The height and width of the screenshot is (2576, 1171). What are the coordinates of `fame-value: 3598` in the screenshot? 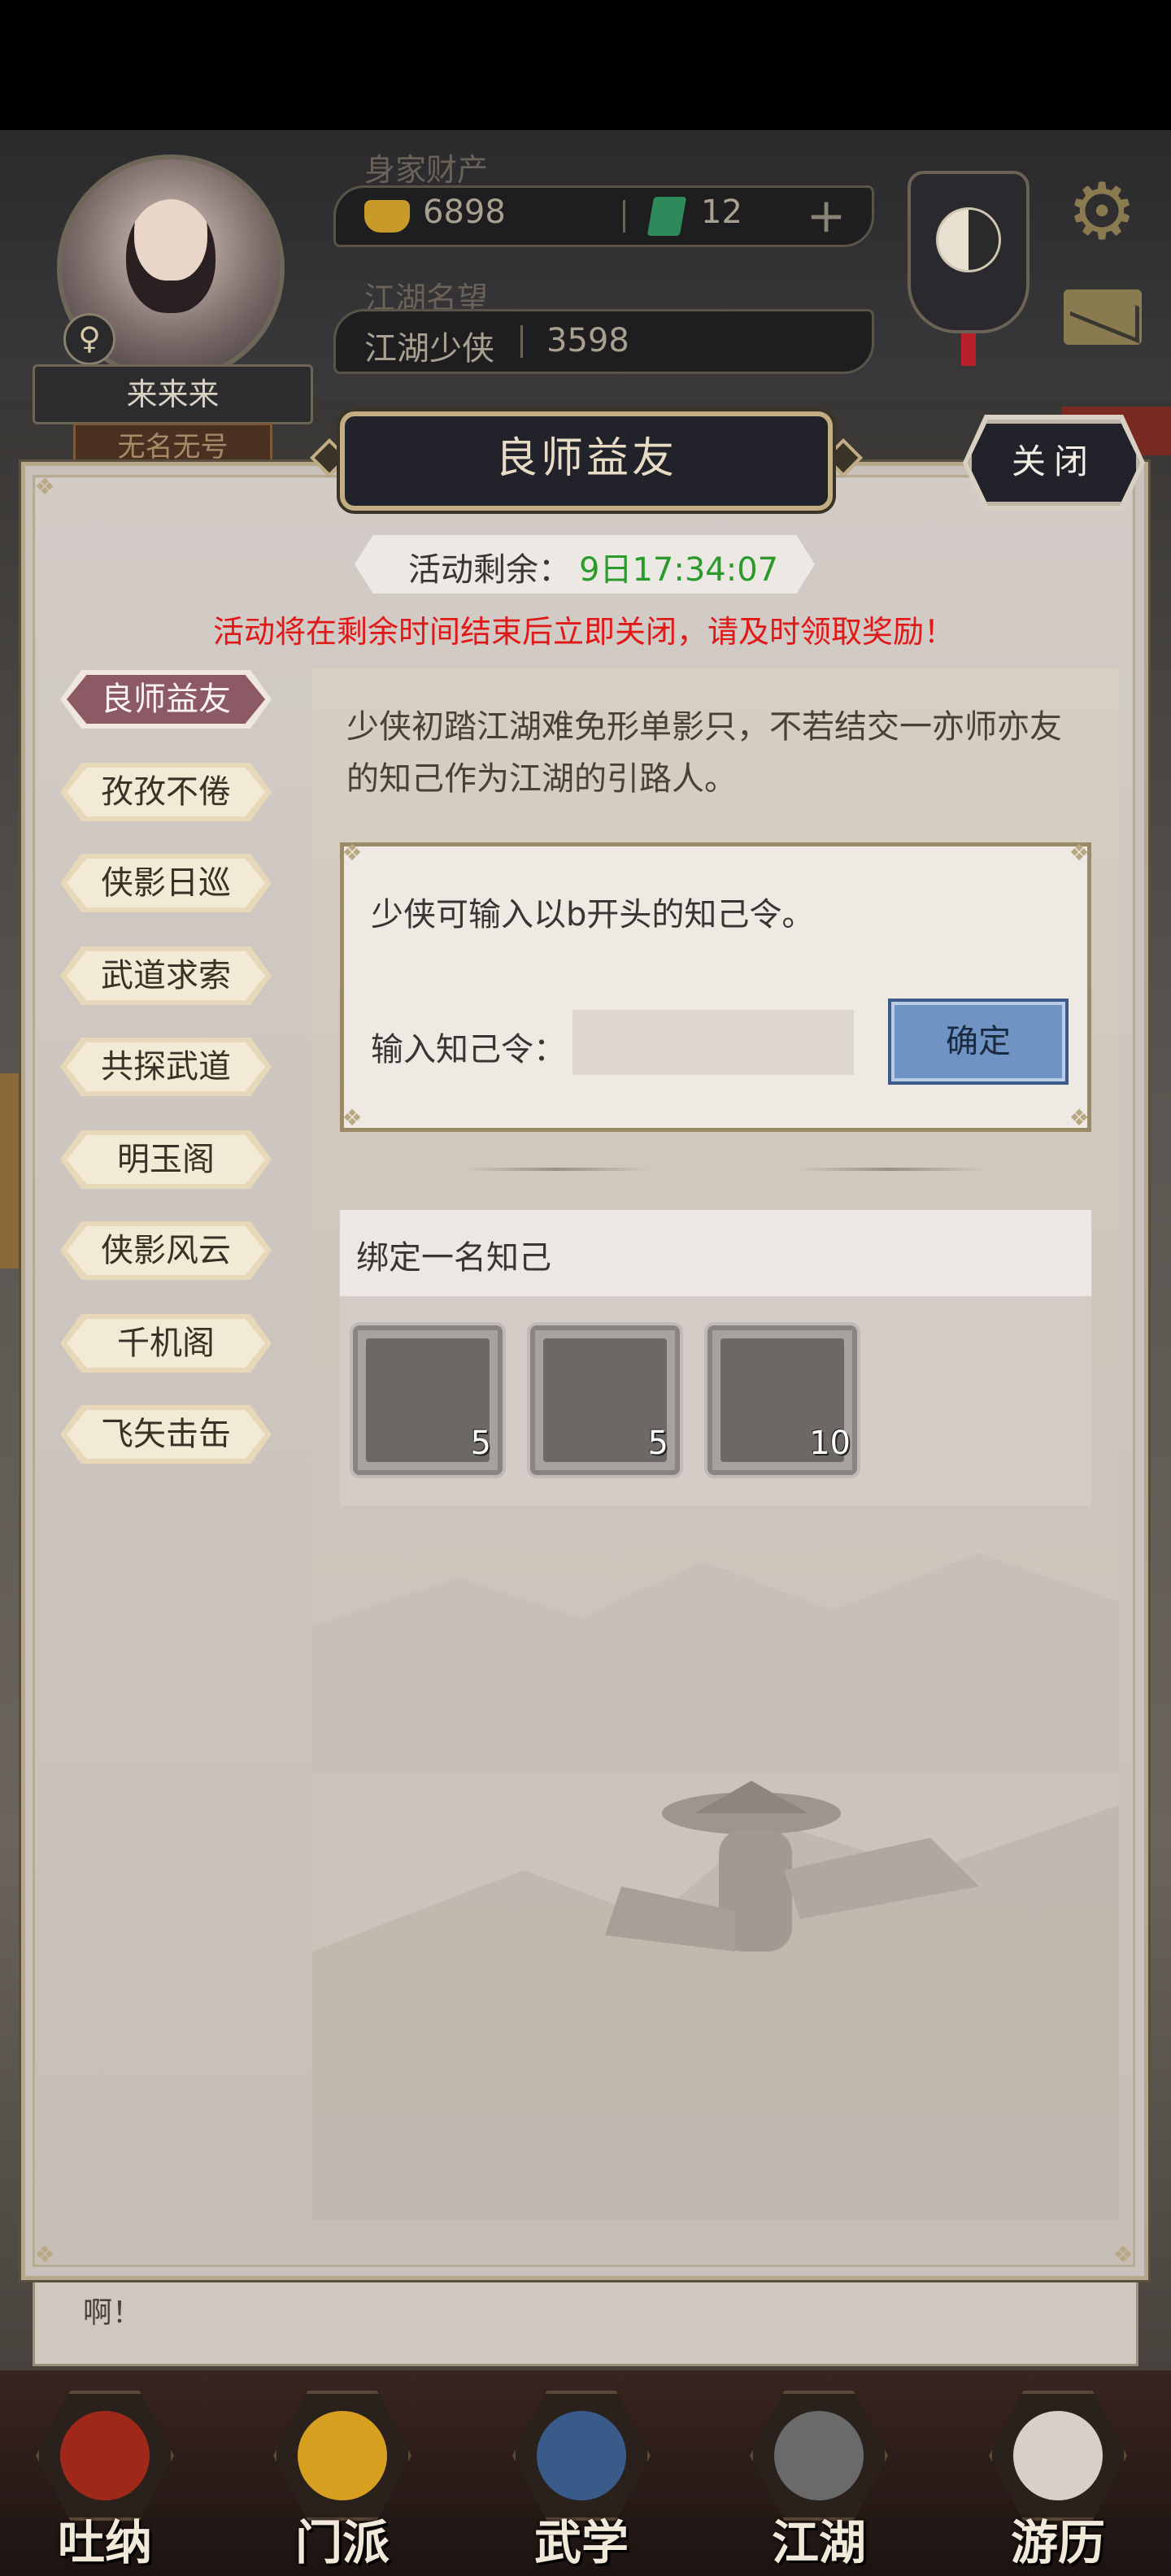 It's located at (588, 341).